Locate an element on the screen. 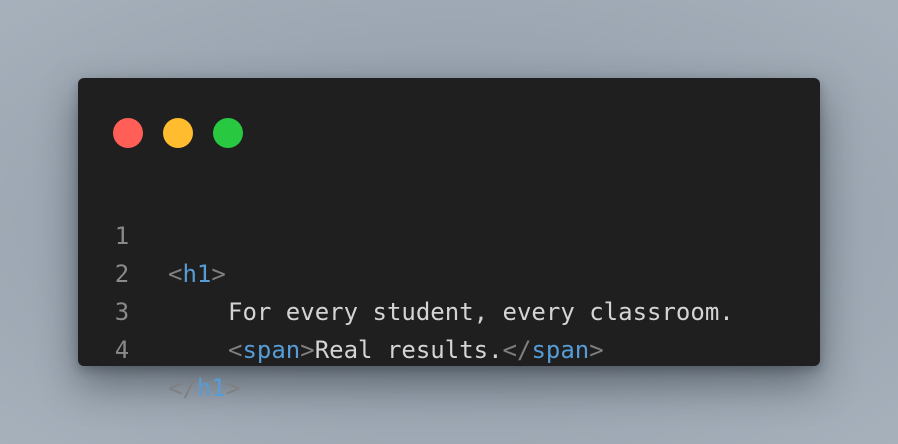 The height and width of the screenshot is (444, 898). close-dot-icon is located at coordinates (128, 133).